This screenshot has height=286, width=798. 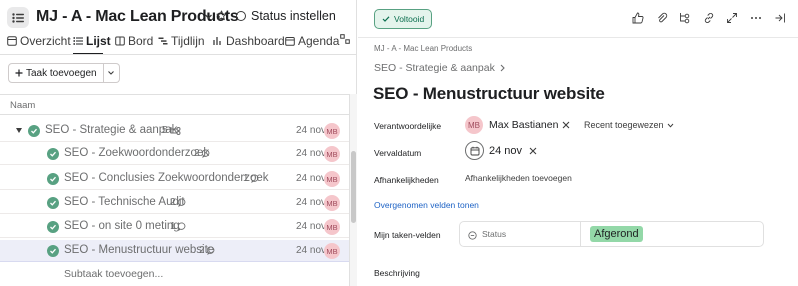 What do you see at coordinates (638, 18) in the screenshot?
I see `like-icon` at bounding box center [638, 18].